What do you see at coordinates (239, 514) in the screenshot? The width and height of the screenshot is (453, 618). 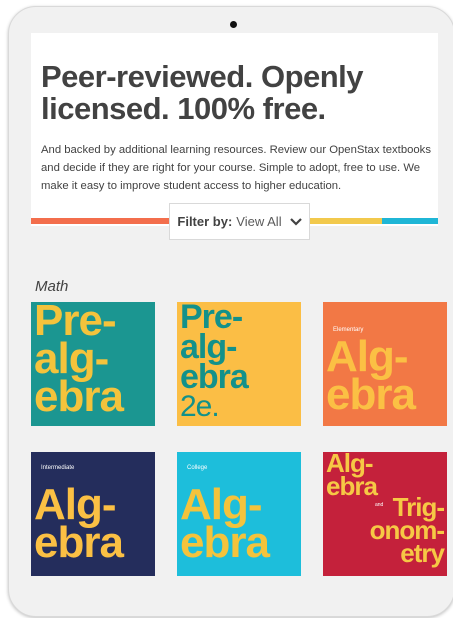 I see `book-college-algebra: College Alg- ebra` at bounding box center [239, 514].